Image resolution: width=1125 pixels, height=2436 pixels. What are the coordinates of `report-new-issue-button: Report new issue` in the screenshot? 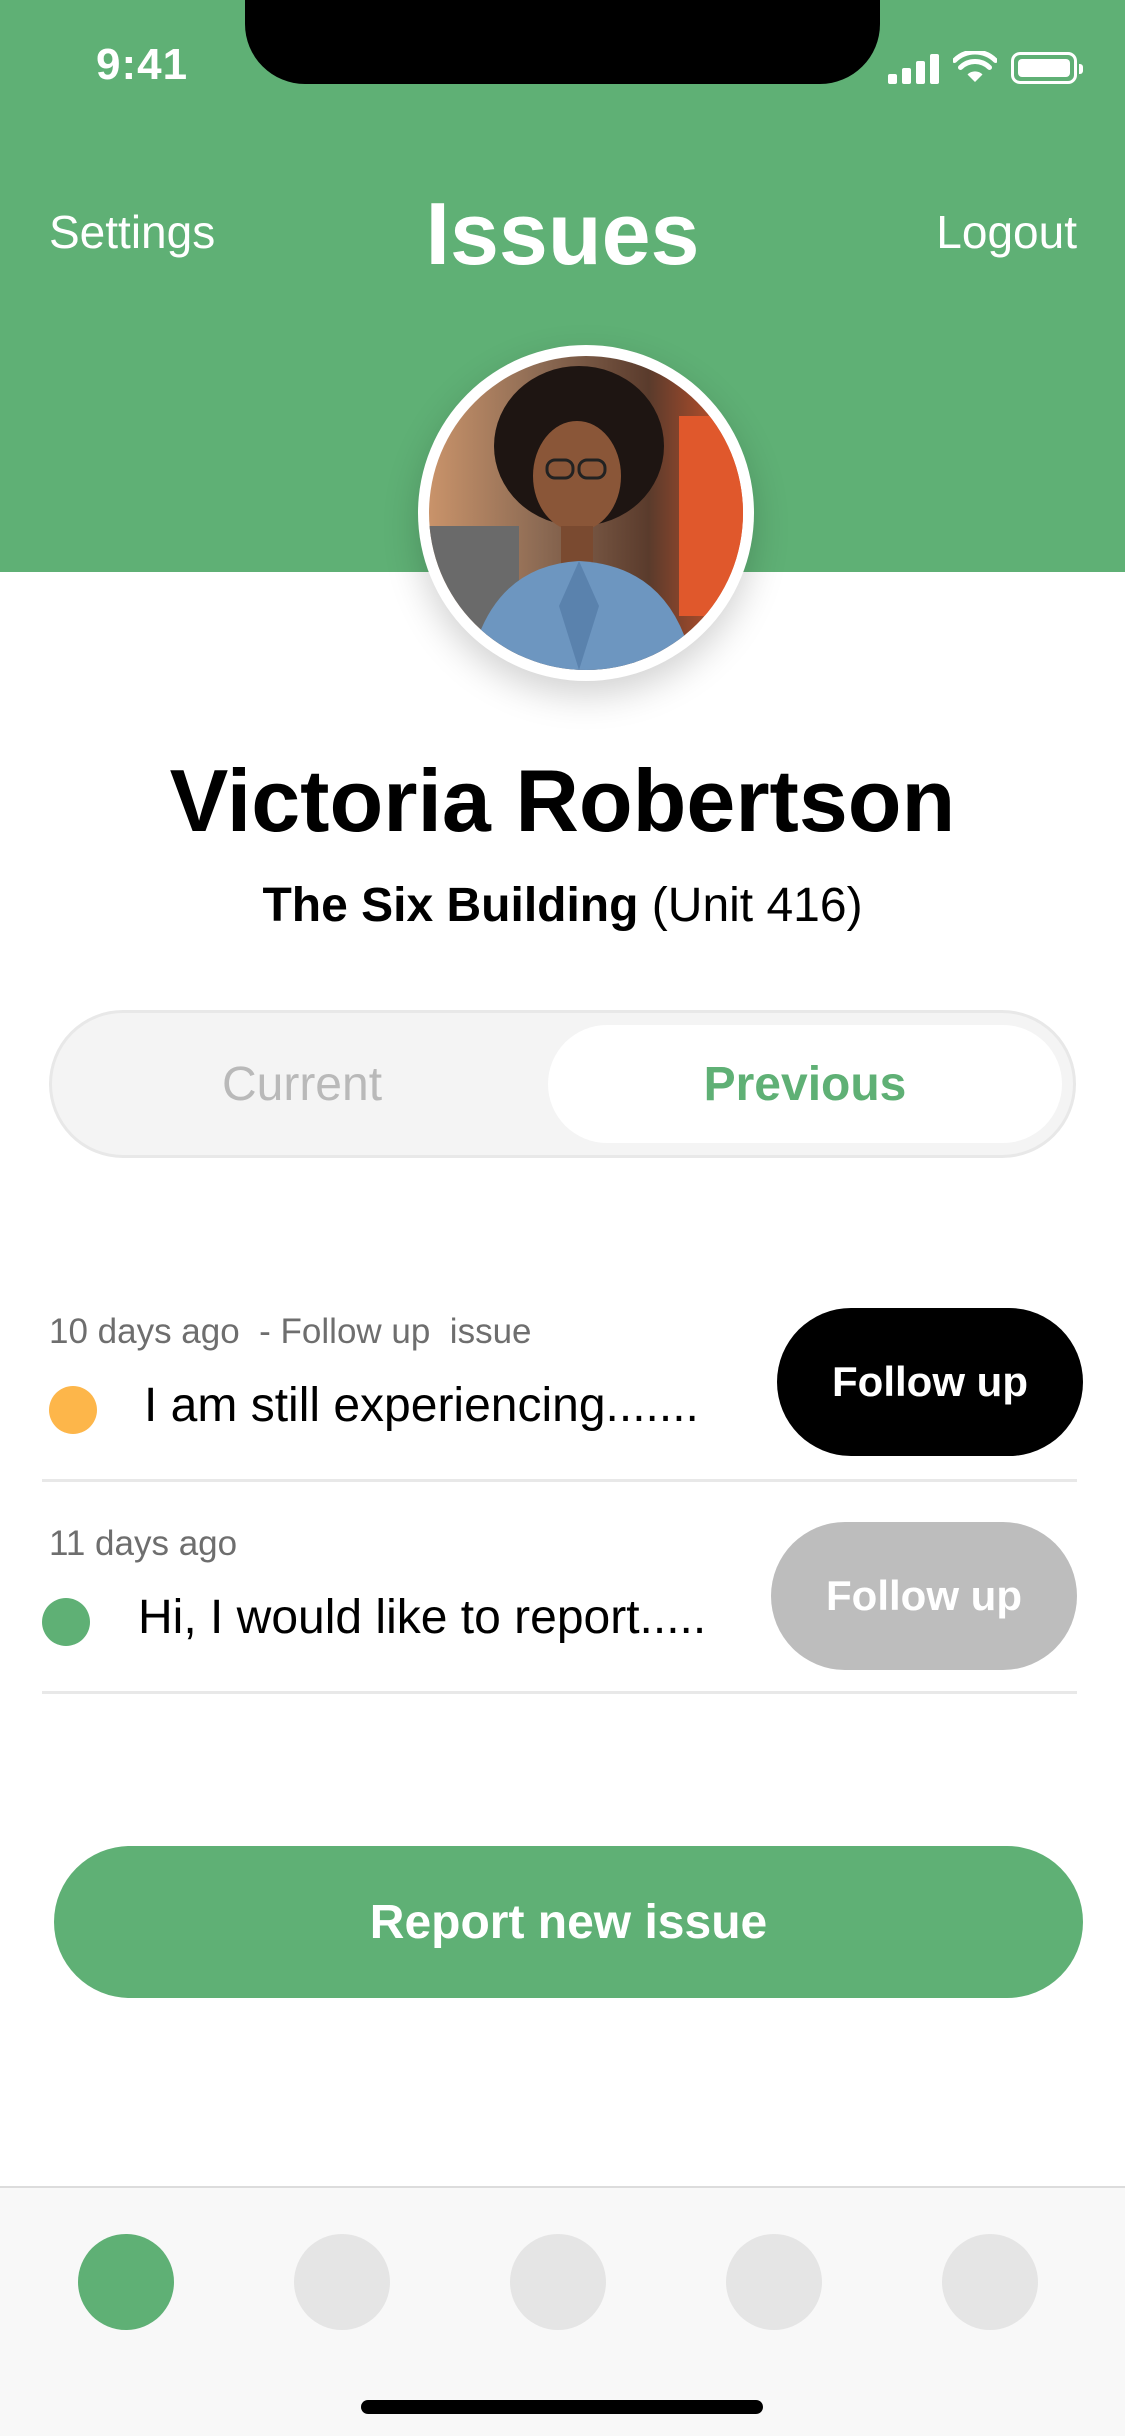 It's located at (568, 1922).